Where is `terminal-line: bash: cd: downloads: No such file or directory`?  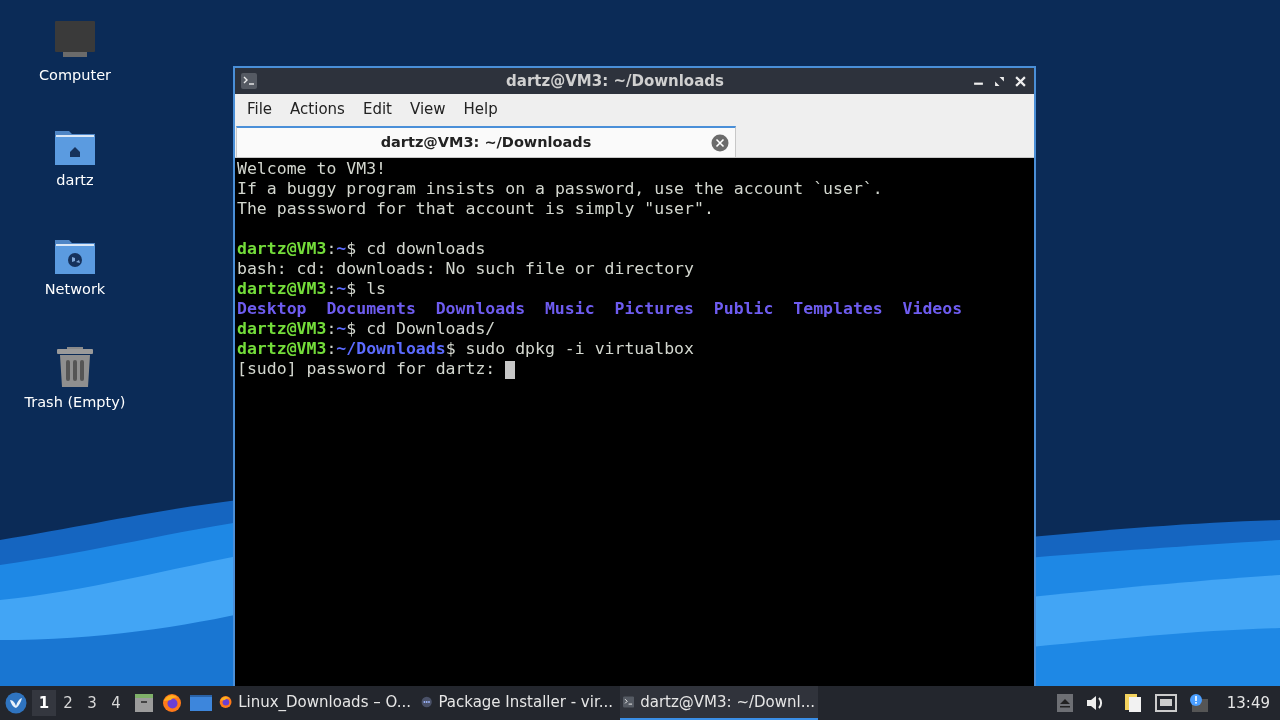 terminal-line: bash: cd: downloads: No such file or directory is located at coordinates (466, 269).